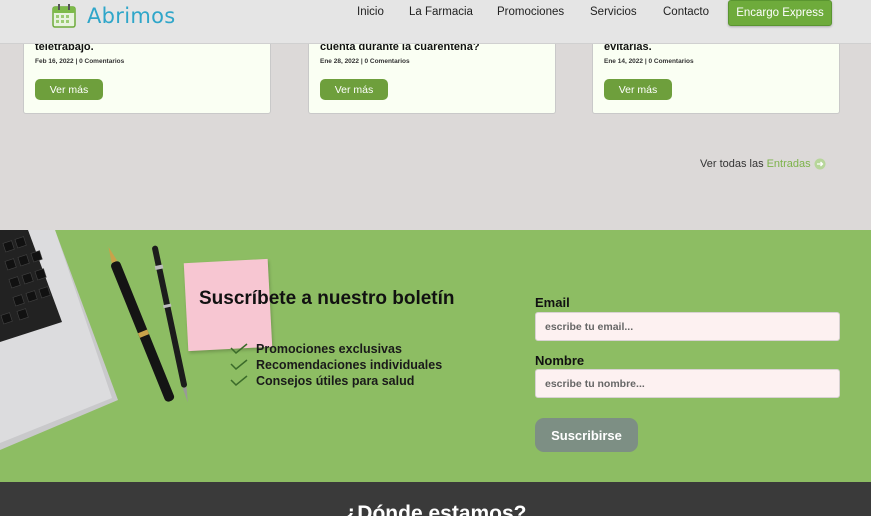 This screenshot has width=871, height=516. What do you see at coordinates (335, 381) in the screenshot?
I see `benefit-text: Consejos útiles para salud` at bounding box center [335, 381].